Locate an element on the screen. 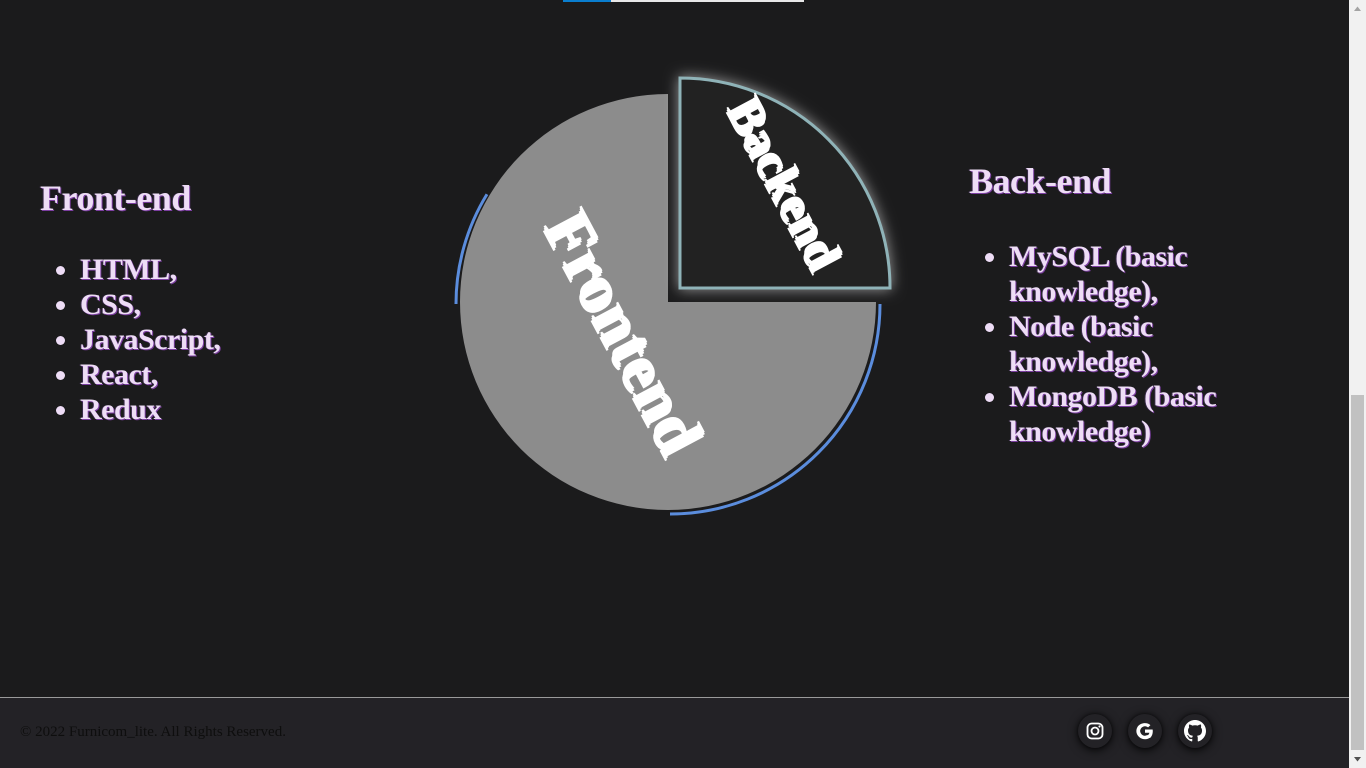  frontend-list: HTML, CSS, JavaScript, React, Redux is located at coordinates (190, 339).